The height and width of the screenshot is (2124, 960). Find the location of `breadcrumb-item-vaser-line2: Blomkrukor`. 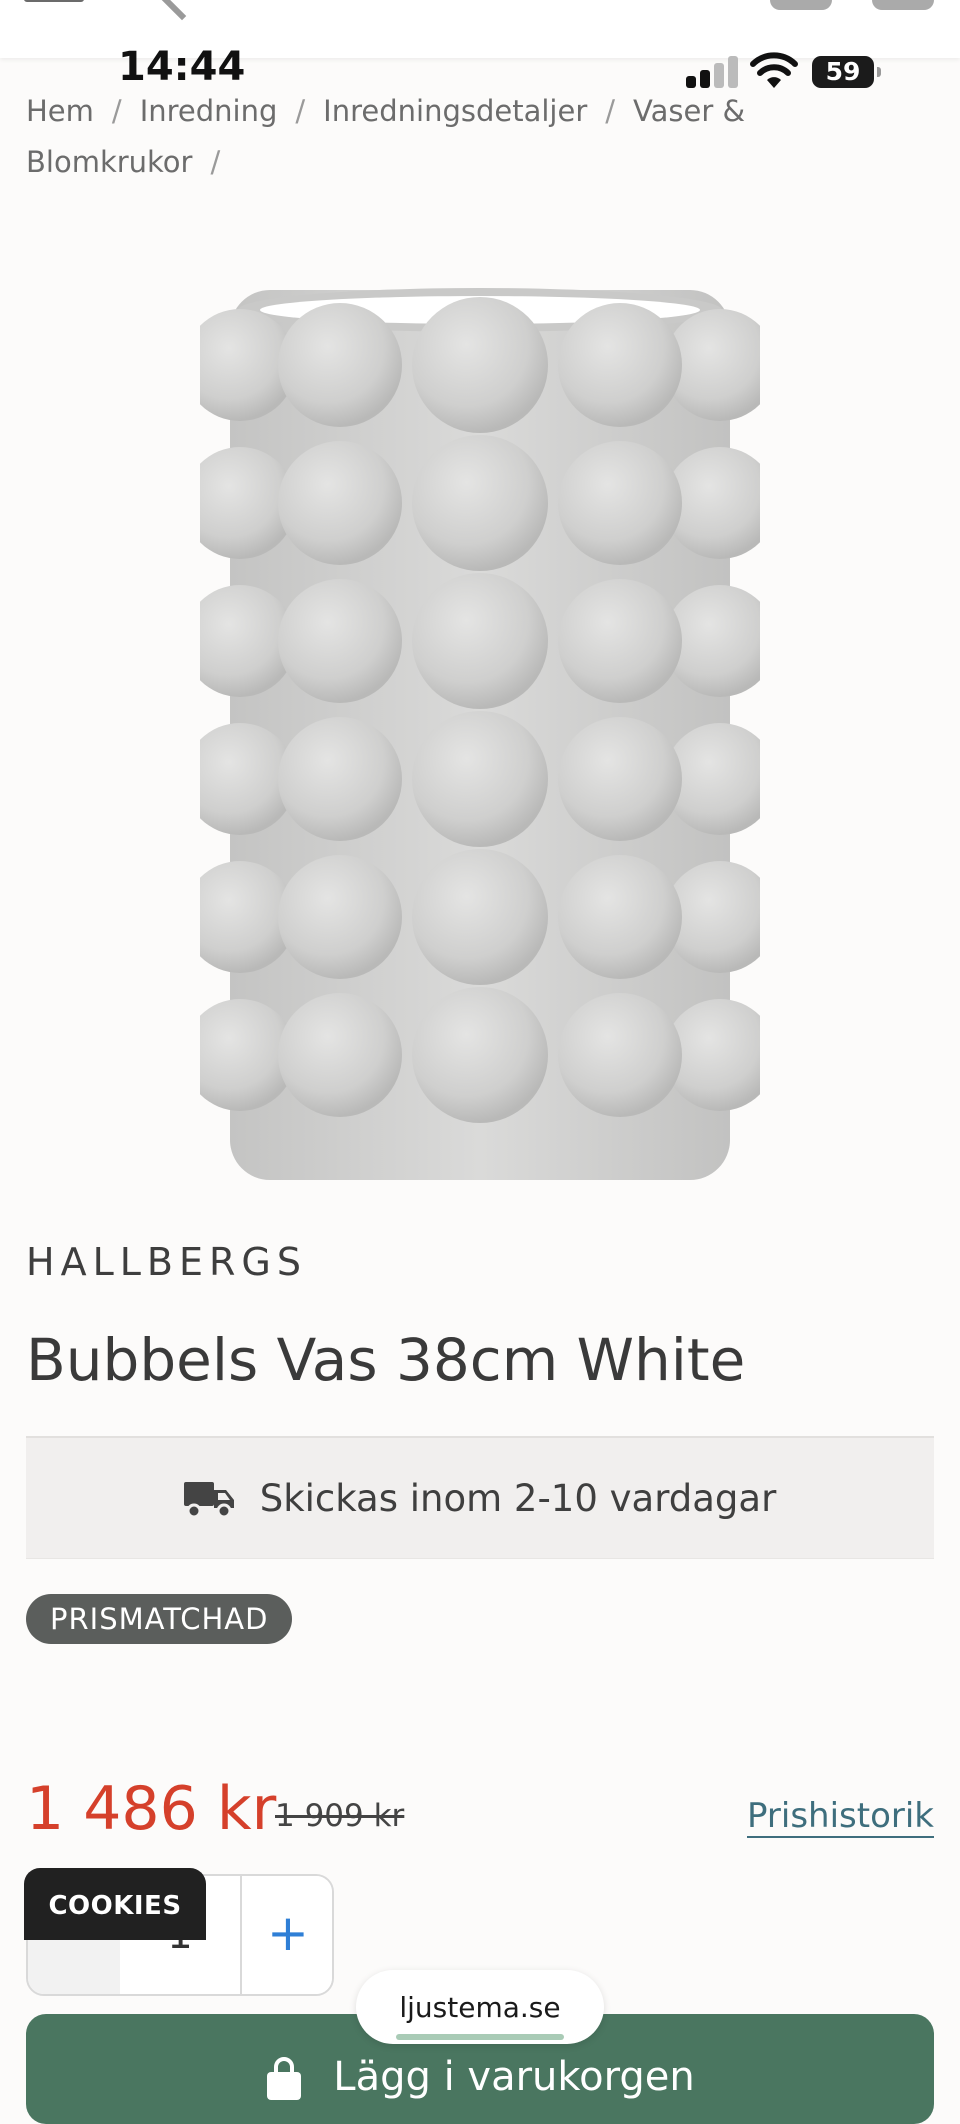

breadcrumb-item-vaser-line2: Blomkrukor is located at coordinates (109, 162).